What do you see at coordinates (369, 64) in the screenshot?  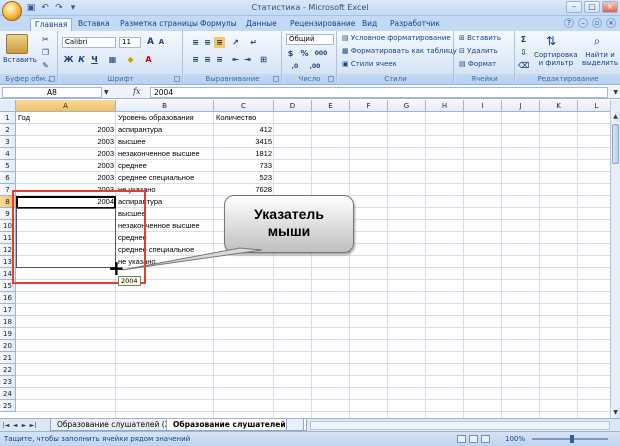 I see `cell-styles-button: ▣ Стили ячеек` at bounding box center [369, 64].